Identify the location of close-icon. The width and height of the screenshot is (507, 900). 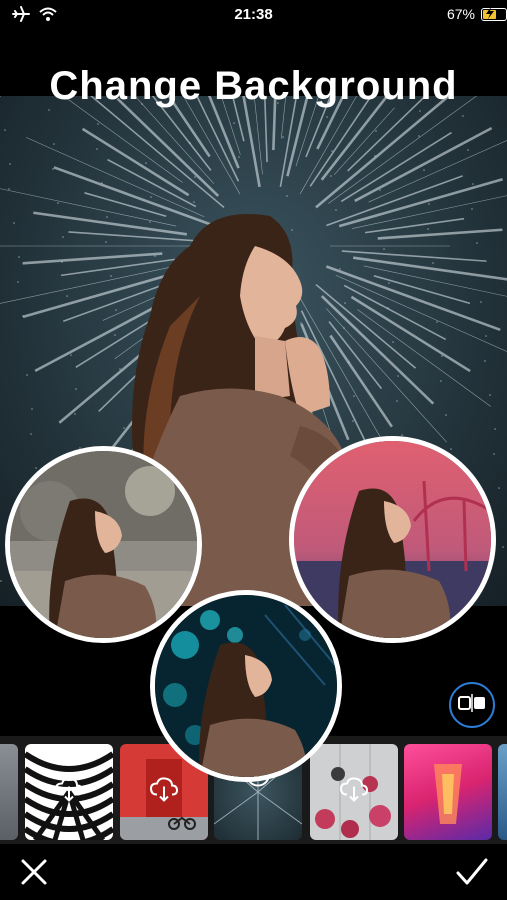
(34, 875).